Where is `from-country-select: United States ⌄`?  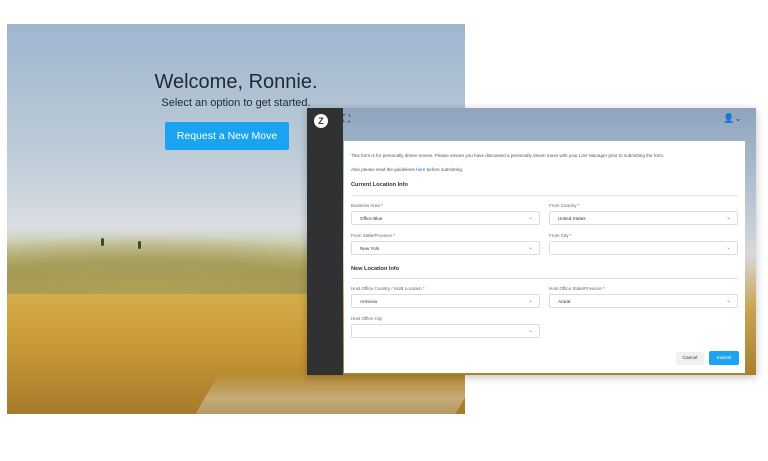
from-country-select: United States ⌄ is located at coordinates (643, 218).